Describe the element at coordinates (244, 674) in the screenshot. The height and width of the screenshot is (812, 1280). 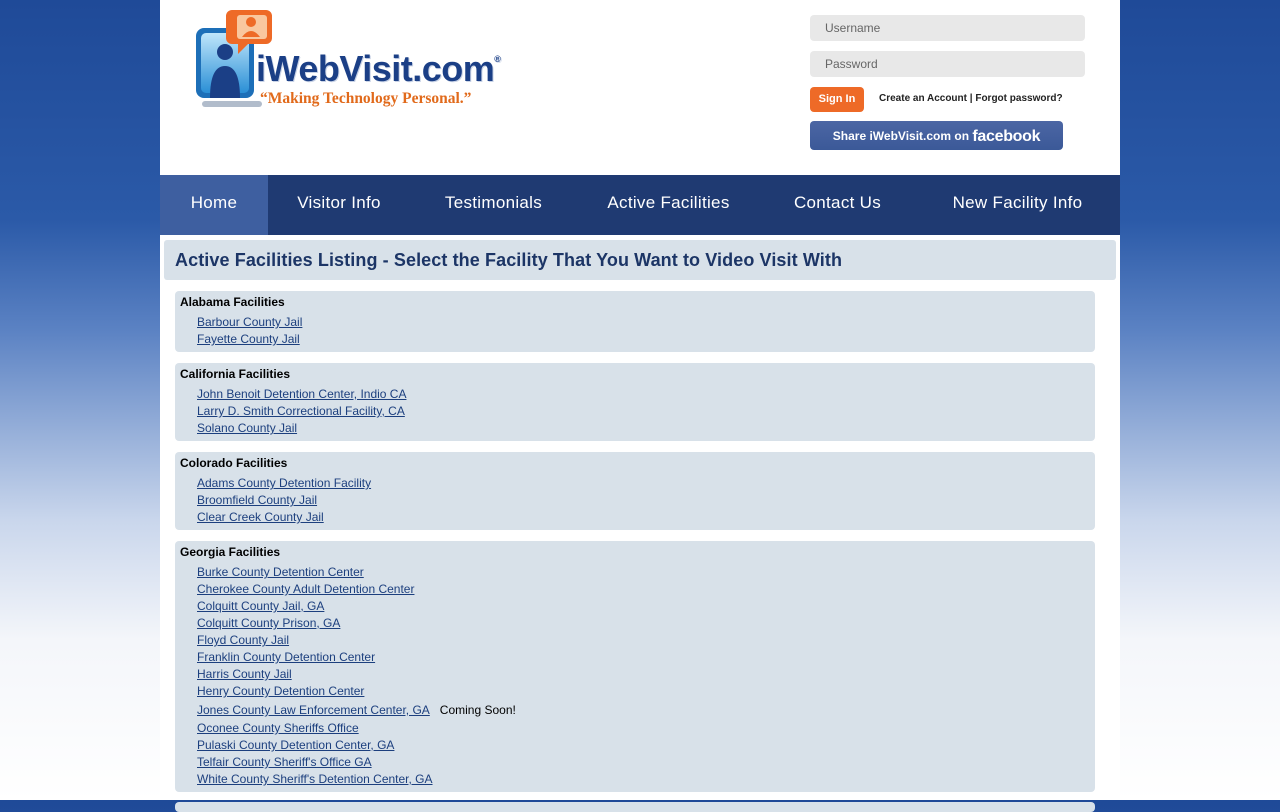
I see `facility-link: Harris County Jail` at that location.